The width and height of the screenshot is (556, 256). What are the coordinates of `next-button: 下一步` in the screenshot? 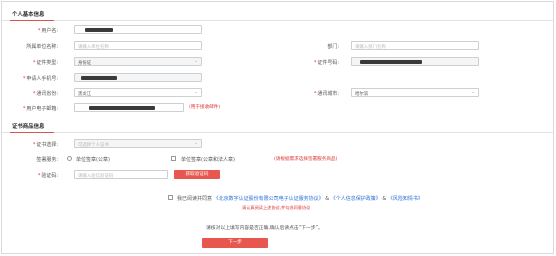 It's located at (235, 243).